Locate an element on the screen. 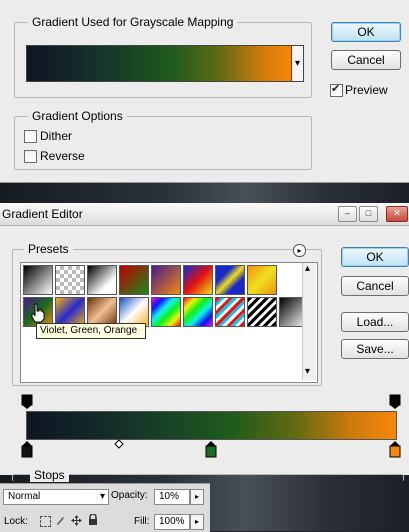  gradient-edit-bar is located at coordinates (211, 425).